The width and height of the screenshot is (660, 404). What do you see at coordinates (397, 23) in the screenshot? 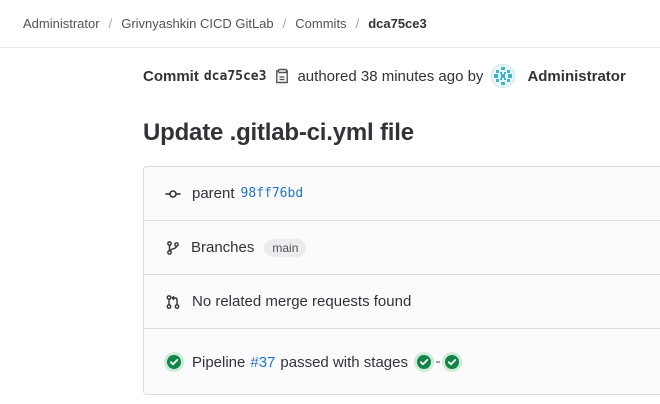
I see `breadcrumb-current-commit: dca75ce3` at bounding box center [397, 23].